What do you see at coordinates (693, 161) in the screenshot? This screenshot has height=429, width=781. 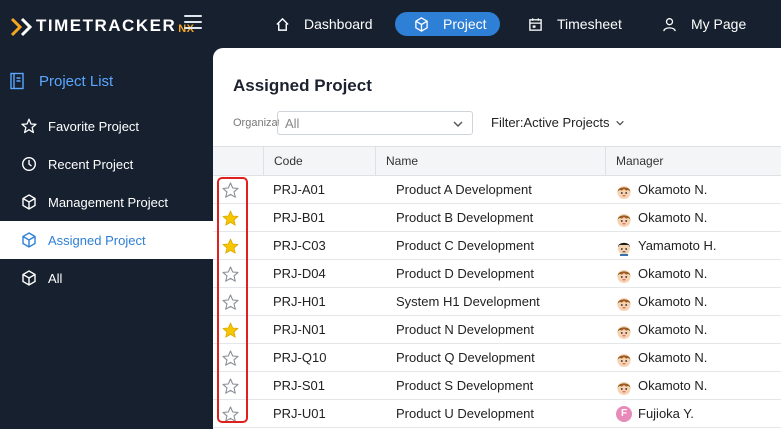 I see `column-header-manager: Manager` at bounding box center [693, 161].